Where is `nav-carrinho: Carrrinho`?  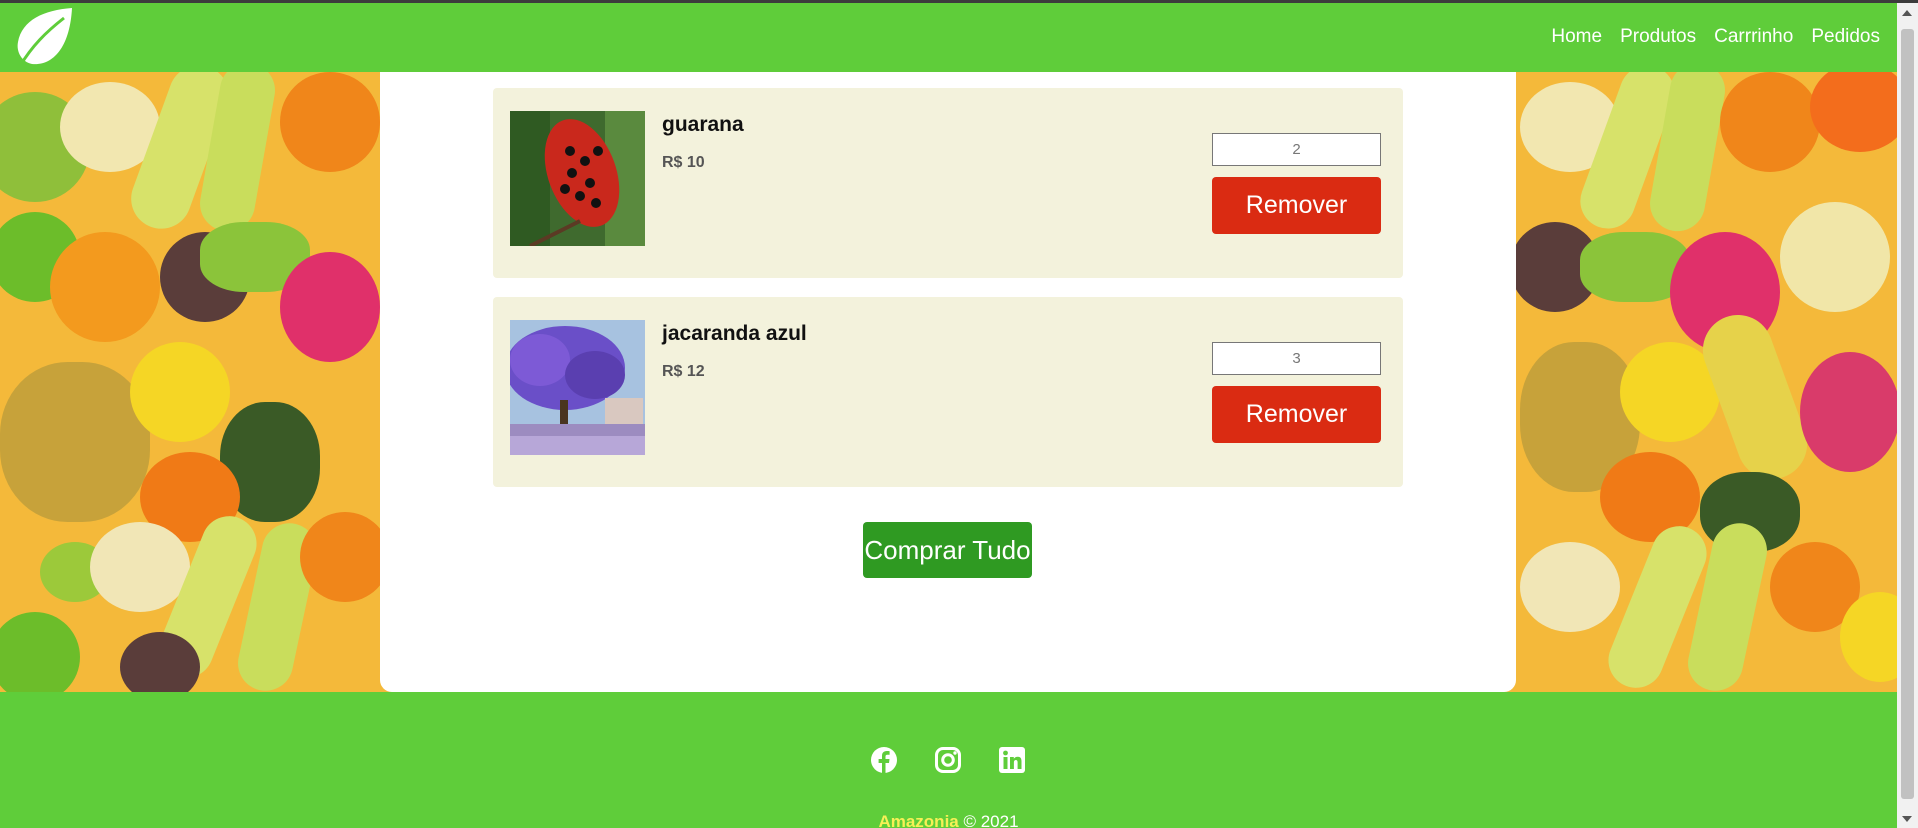
nav-carrinho: Carrrinho is located at coordinates (1753, 37).